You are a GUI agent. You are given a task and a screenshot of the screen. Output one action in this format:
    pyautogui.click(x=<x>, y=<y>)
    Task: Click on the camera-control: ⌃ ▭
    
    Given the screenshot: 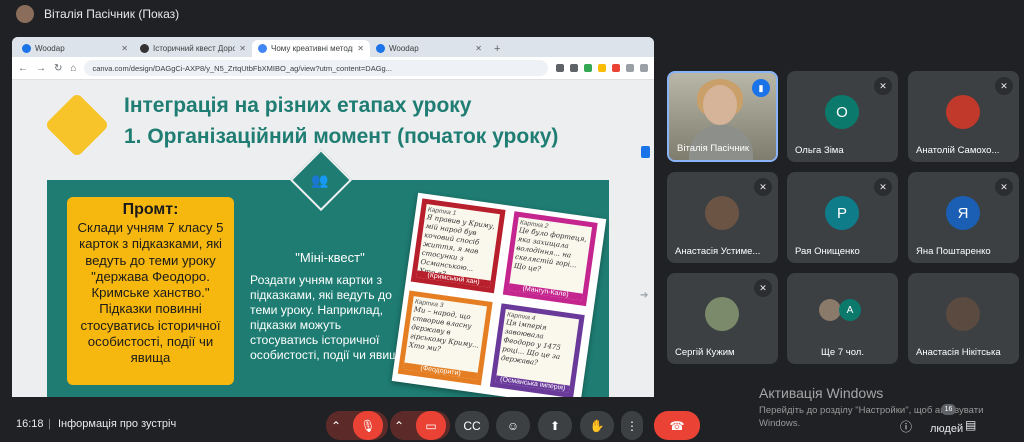 What is the action you would take?
    pyautogui.click(x=420, y=425)
    